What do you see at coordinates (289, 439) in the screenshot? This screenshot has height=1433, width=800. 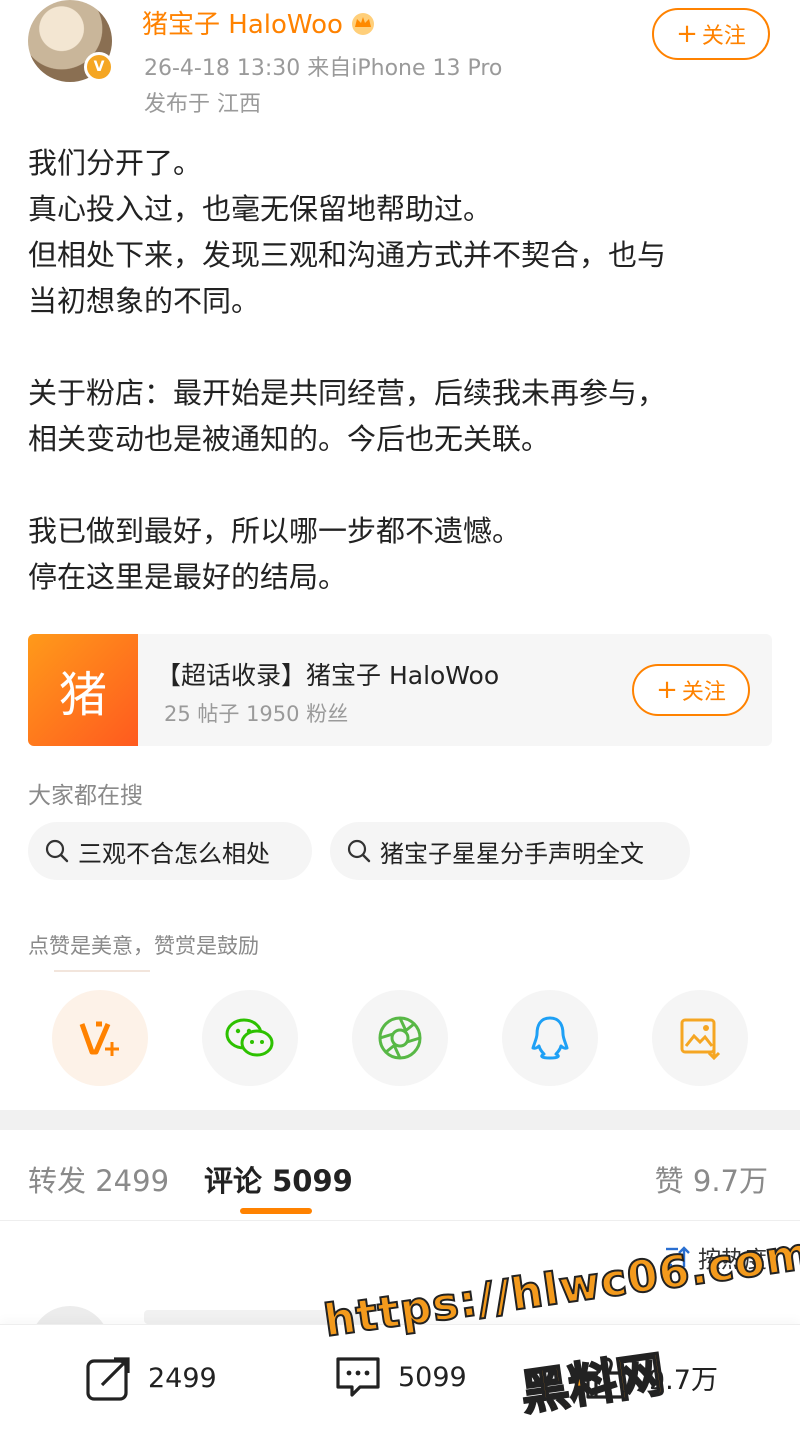 I see `post-line: 相关变动也是被通知的。今后也无关联。` at bounding box center [289, 439].